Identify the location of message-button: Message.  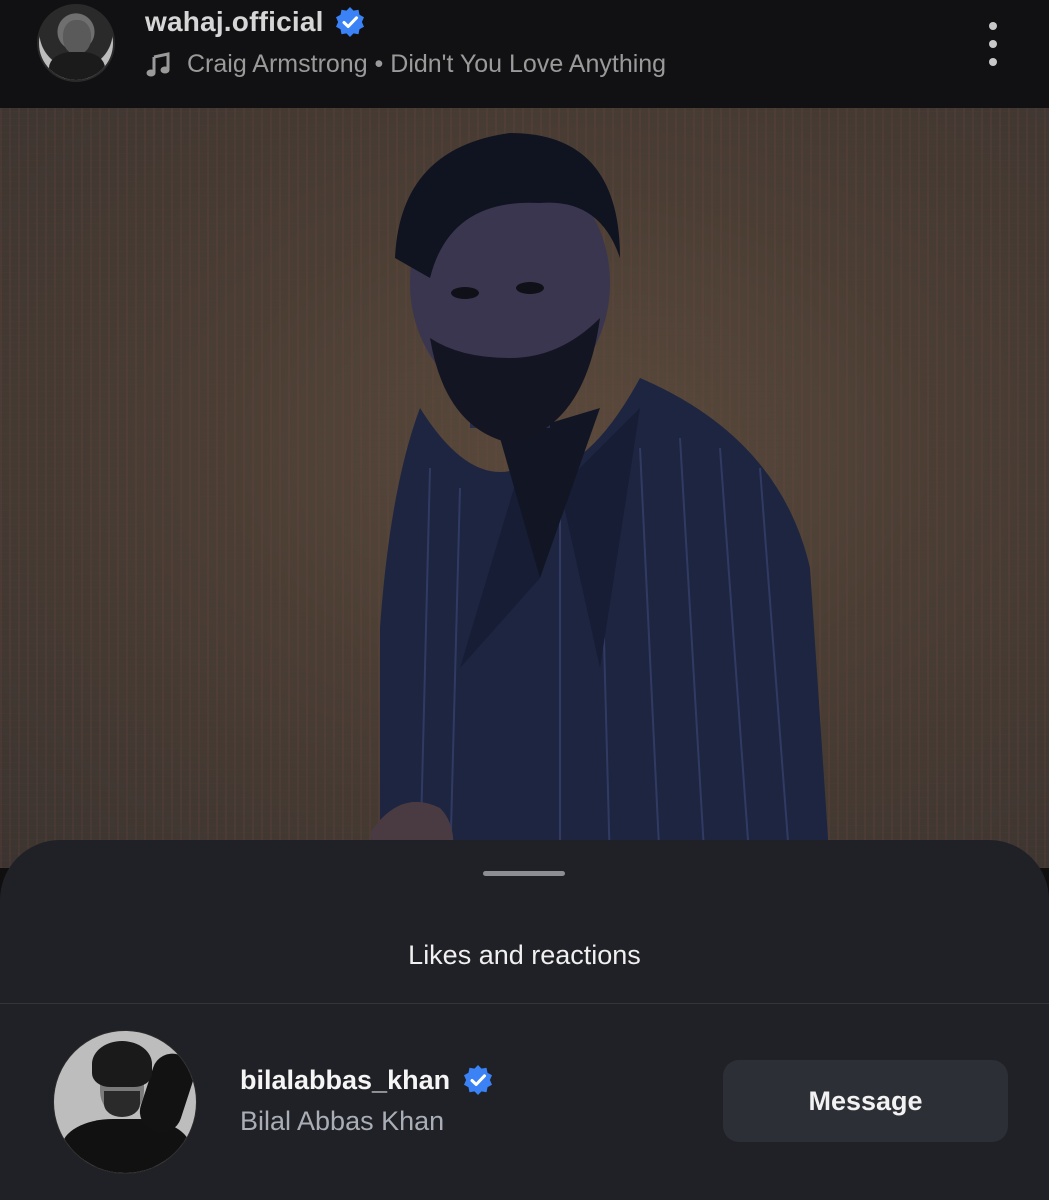
(865, 1101).